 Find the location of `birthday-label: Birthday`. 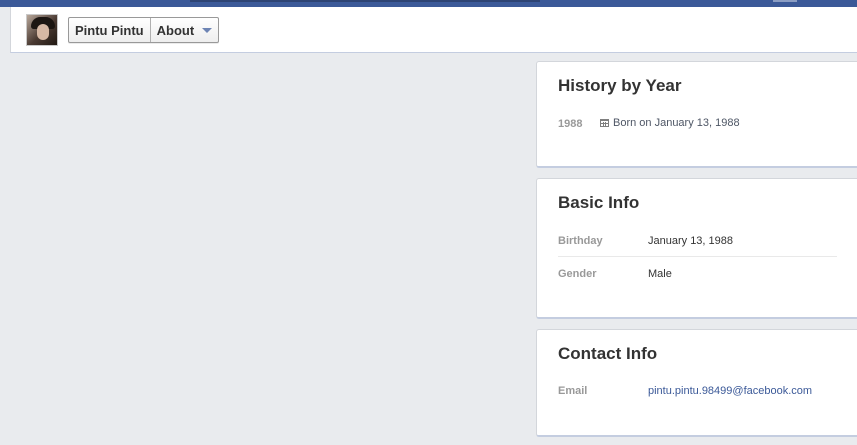

birthday-label: Birthday is located at coordinates (580, 241).